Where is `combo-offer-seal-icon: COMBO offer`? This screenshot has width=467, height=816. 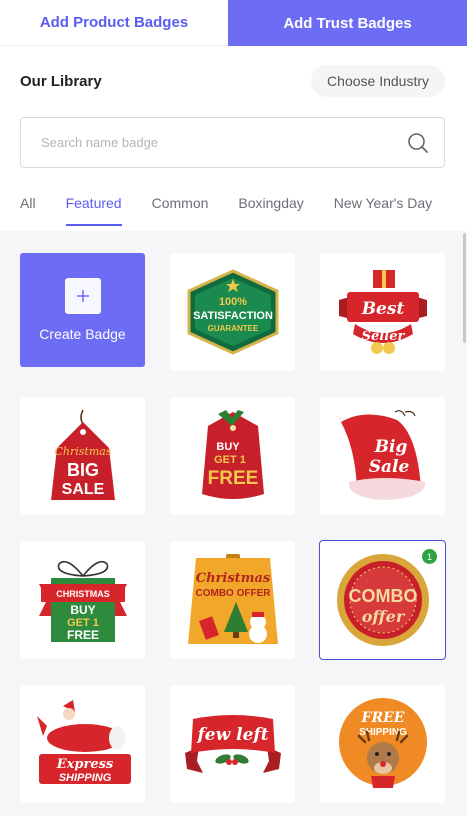 combo-offer-seal-icon: COMBO offer is located at coordinates (382, 600).